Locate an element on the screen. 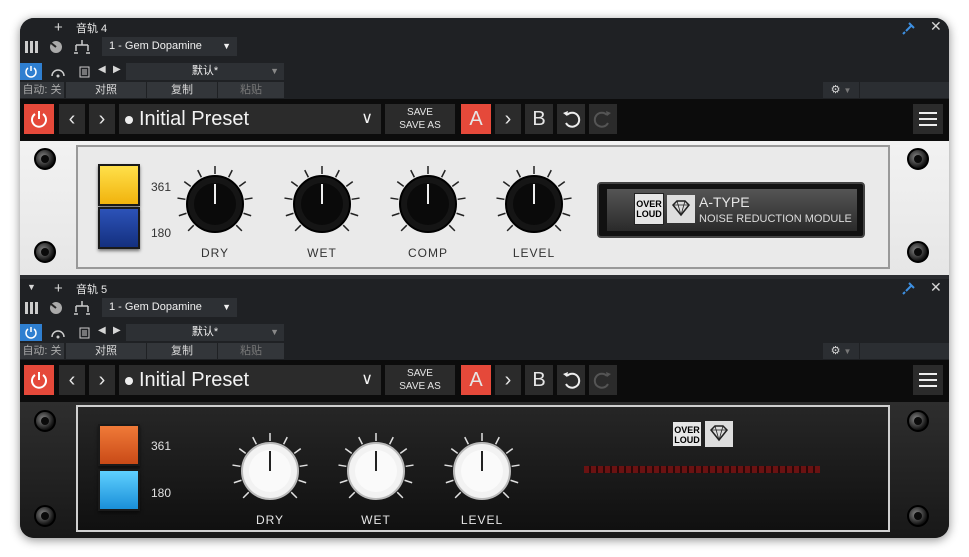 This screenshot has width=969, height=557. settings-spacer is located at coordinates (904, 89).